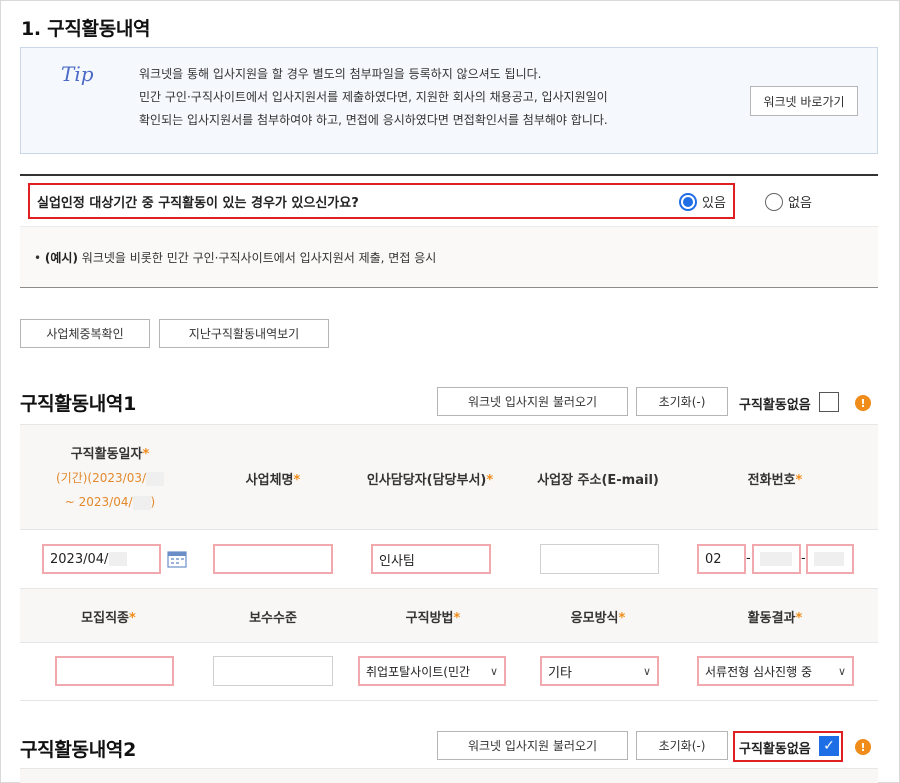 The height and width of the screenshot is (783, 900). Describe the element at coordinates (775, 671) in the screenshot. I see `result-select: 서류전형 심사진행 중 ∨` at that location.